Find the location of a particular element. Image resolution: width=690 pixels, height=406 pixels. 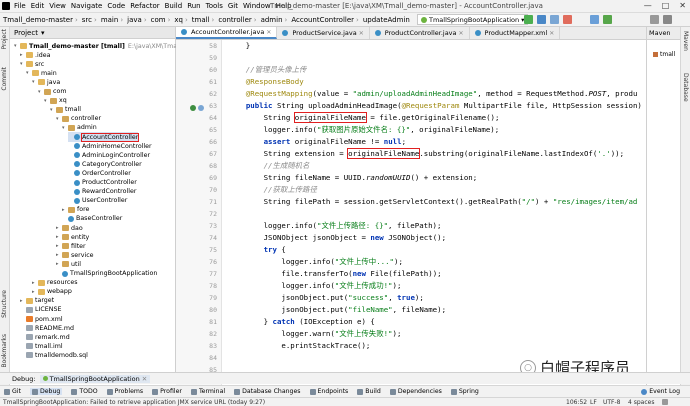

menu-item-git: Git is located at coordinates (233, 6).